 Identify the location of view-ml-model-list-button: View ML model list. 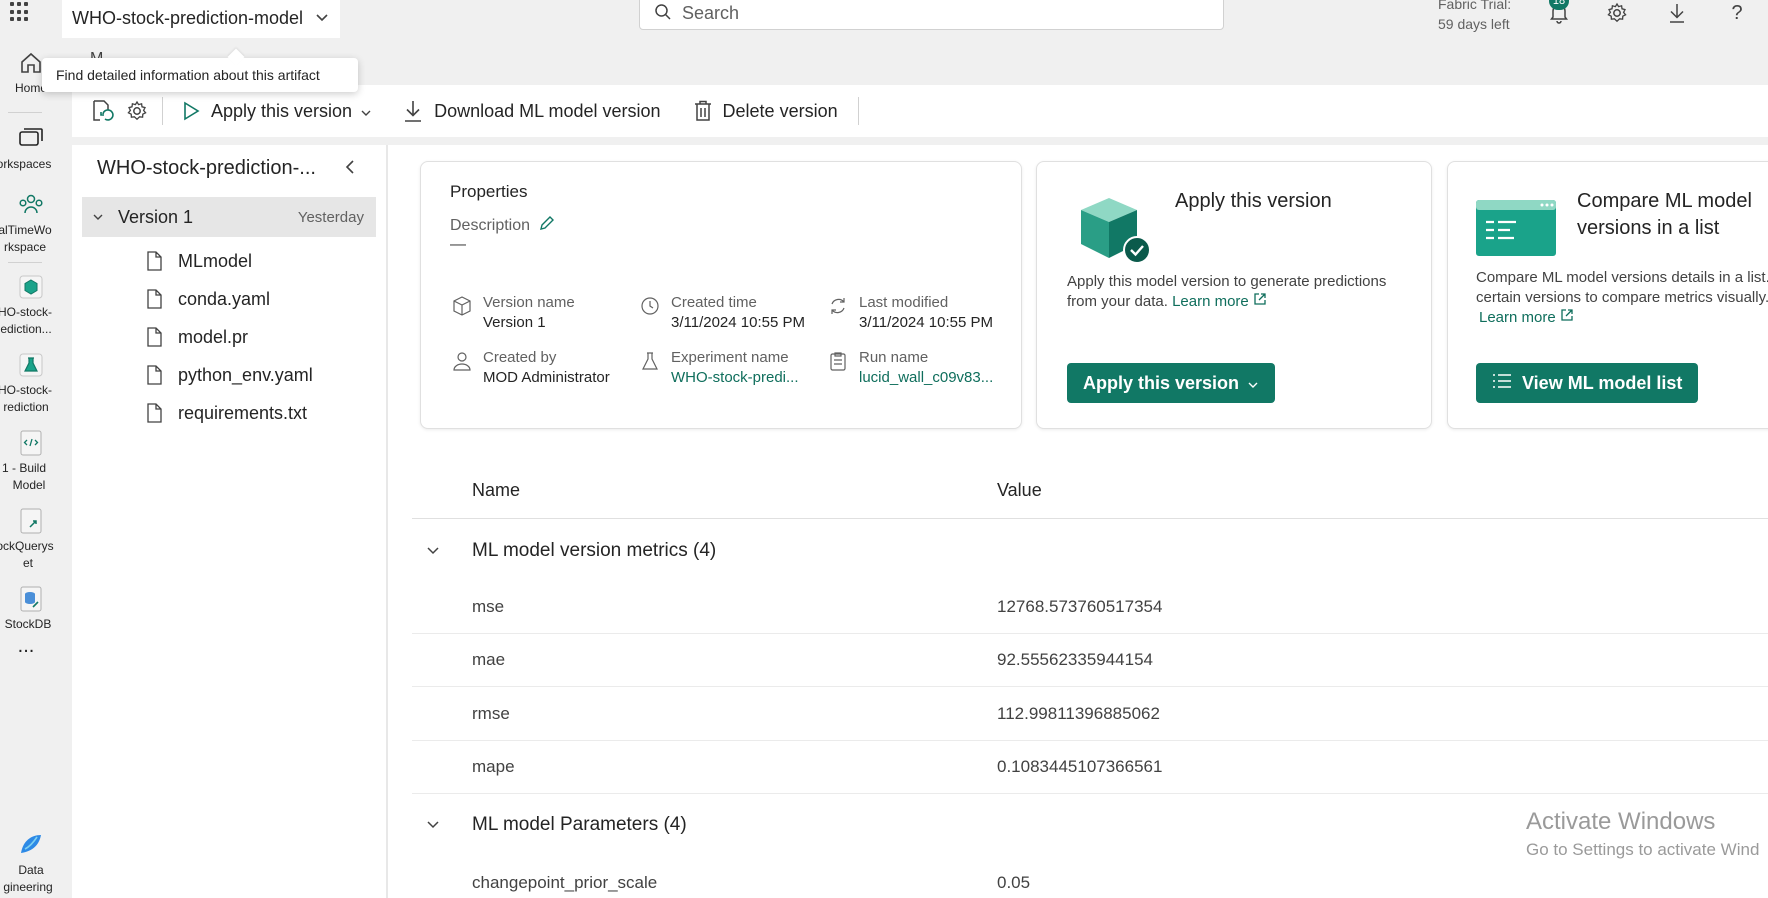
(1587, 383).